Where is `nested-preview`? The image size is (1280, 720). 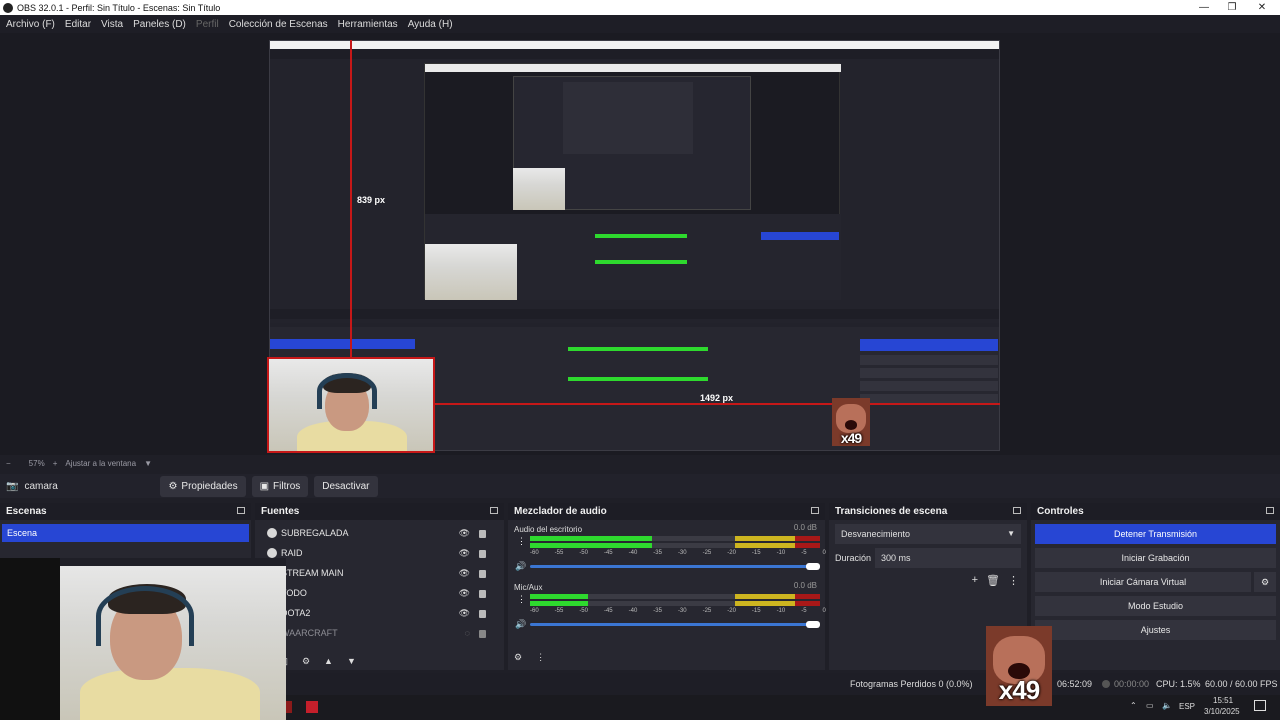 nested-preview is located at coordinates (632, 181).